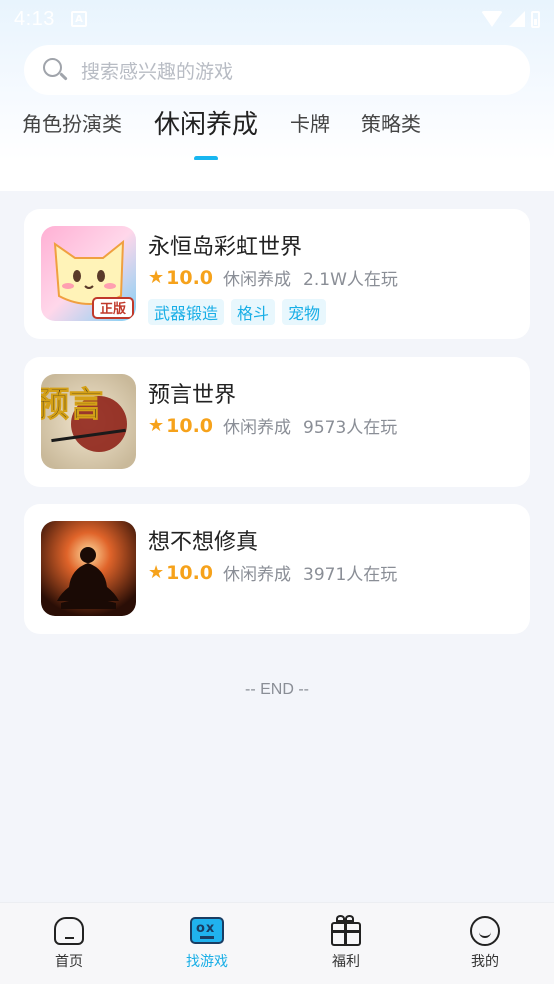 This screenshot has width=554, height=984. I want to click on smiley-icon, so click(485, 931).